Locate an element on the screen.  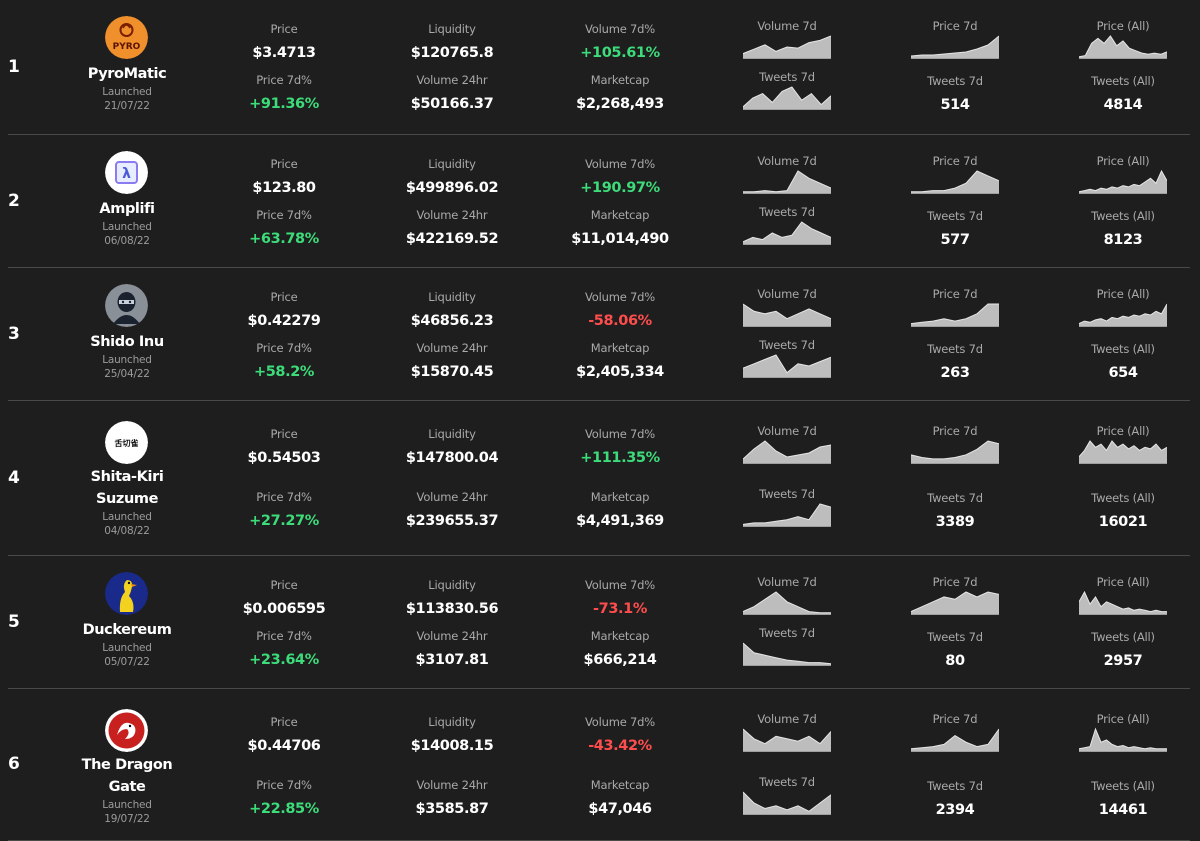
tweets-7d-label: Tweets 7d is located at coordinates (955, 349).